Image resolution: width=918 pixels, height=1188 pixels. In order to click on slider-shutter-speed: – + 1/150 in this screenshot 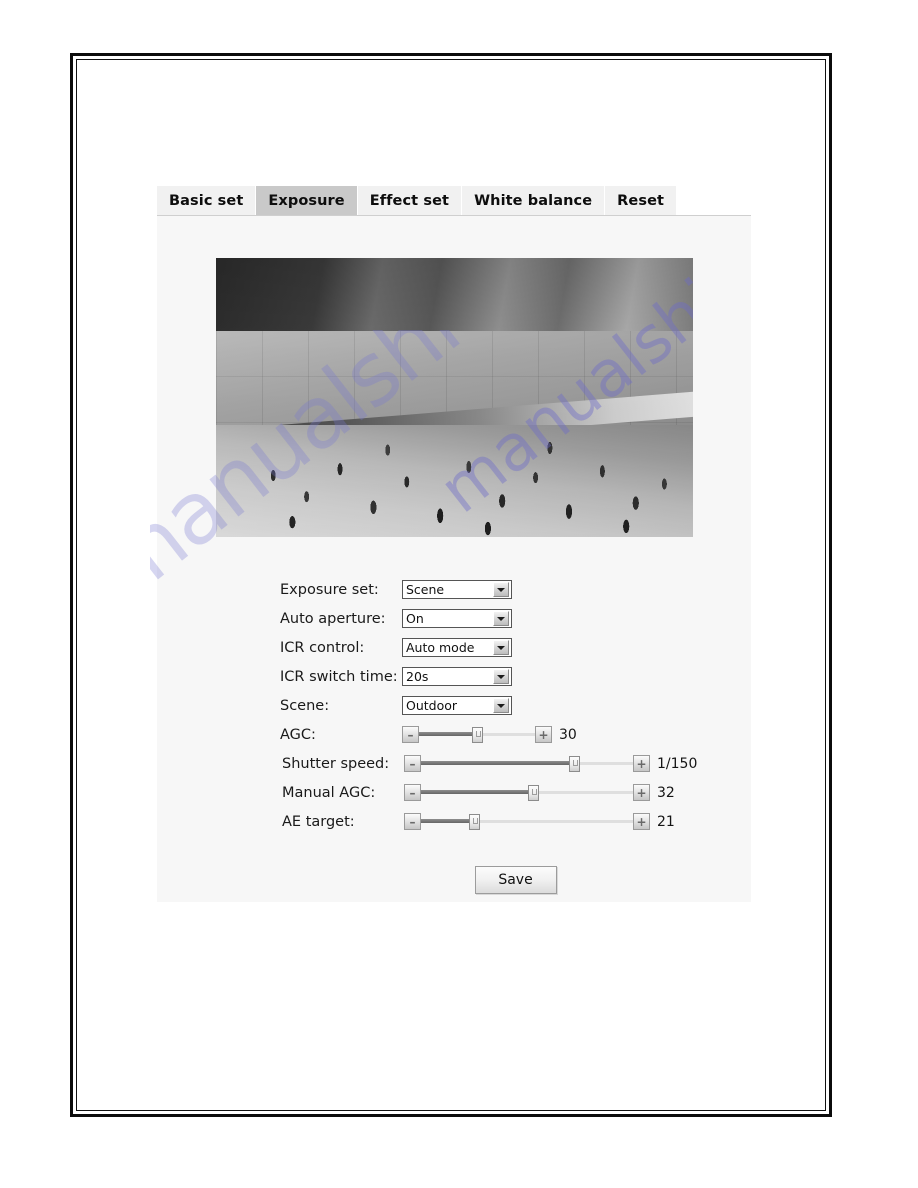, I will do `click(550, 764)`.